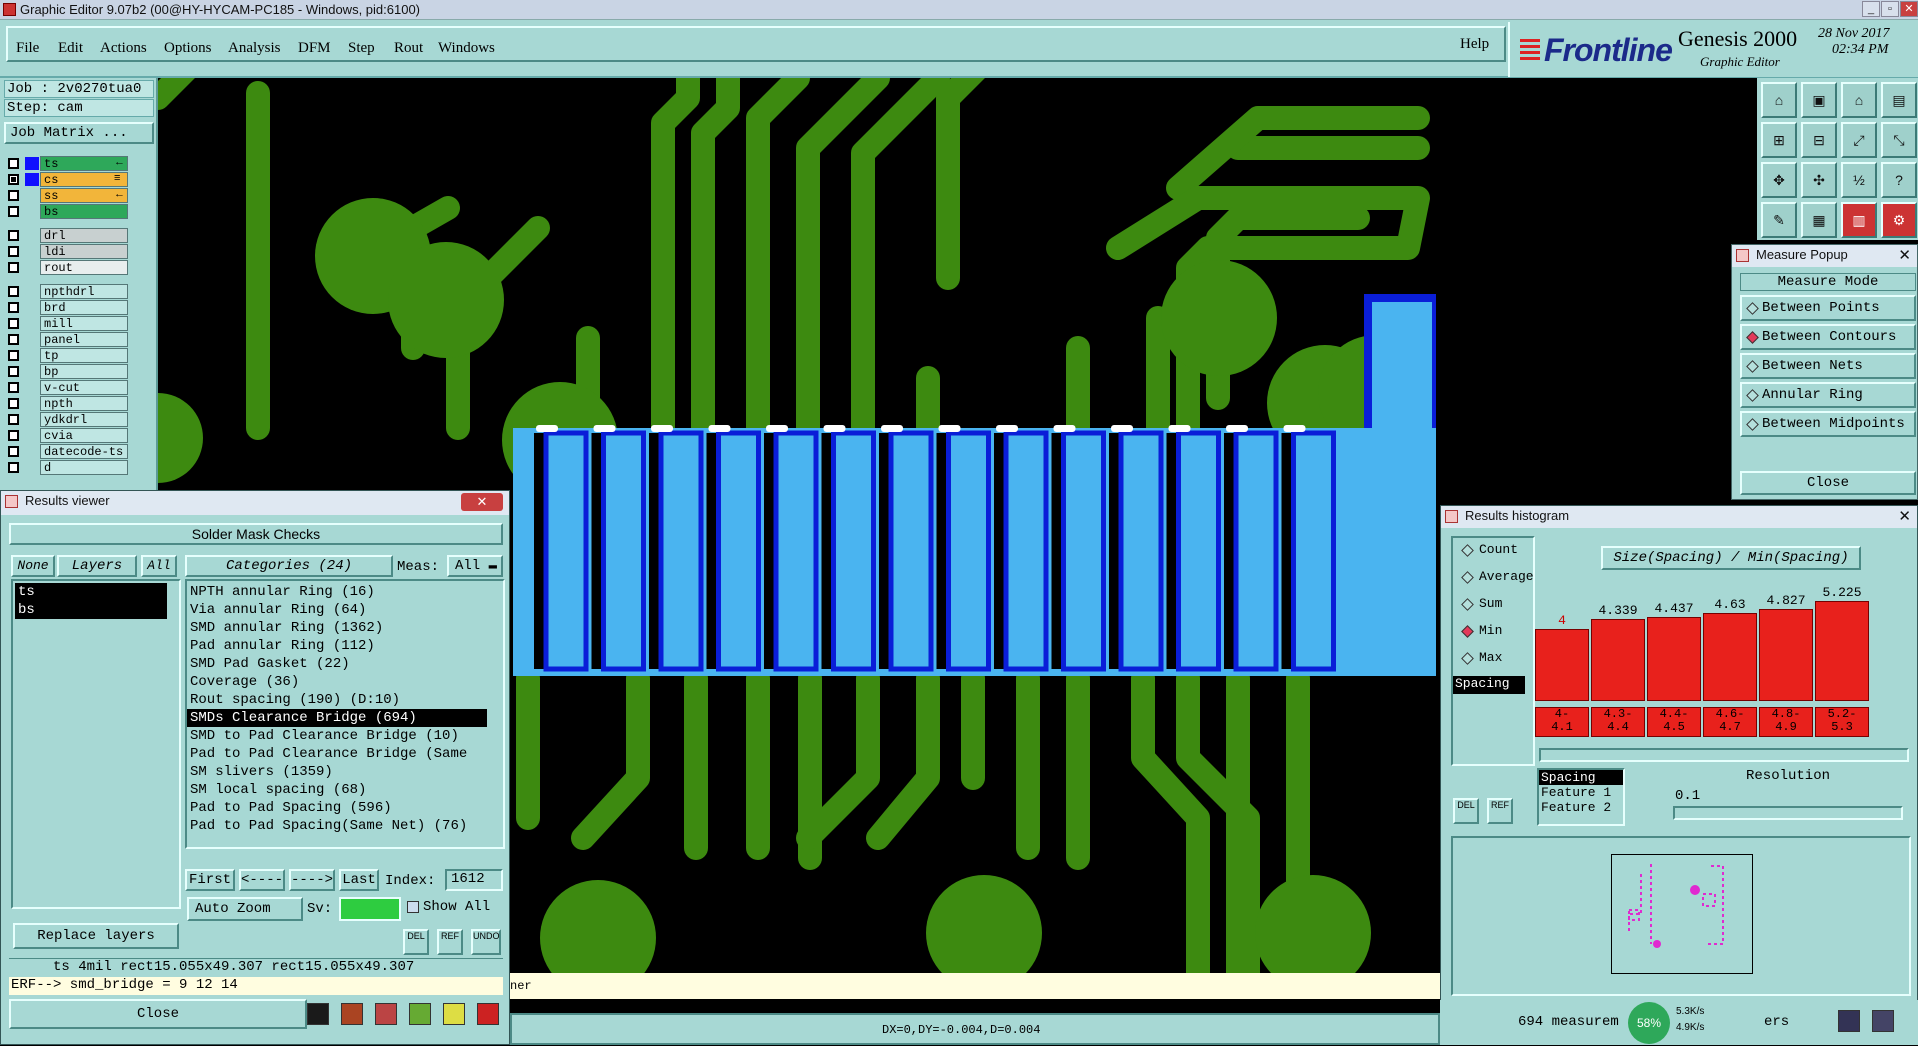  What do you see at coordinates (84, 339) in the screenshot?
I see `layer-name: panel` at bounding box center [84, 339].